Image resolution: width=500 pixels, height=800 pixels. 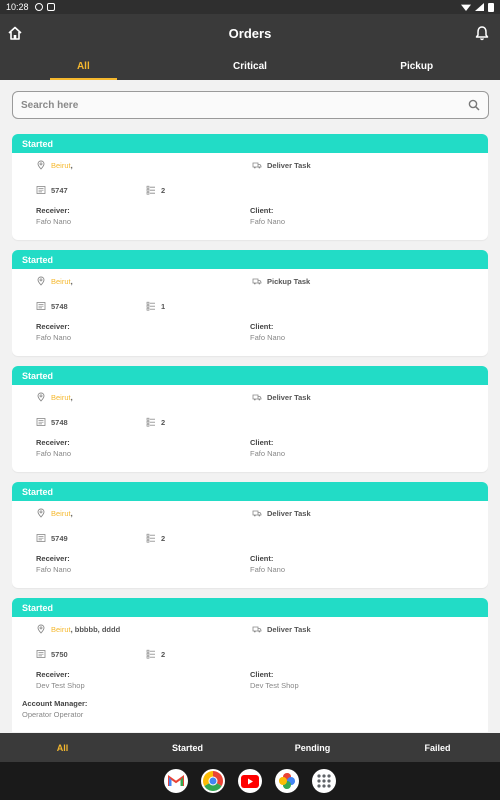 I want to click on order-id: 5750, so click(x=59, y=654).